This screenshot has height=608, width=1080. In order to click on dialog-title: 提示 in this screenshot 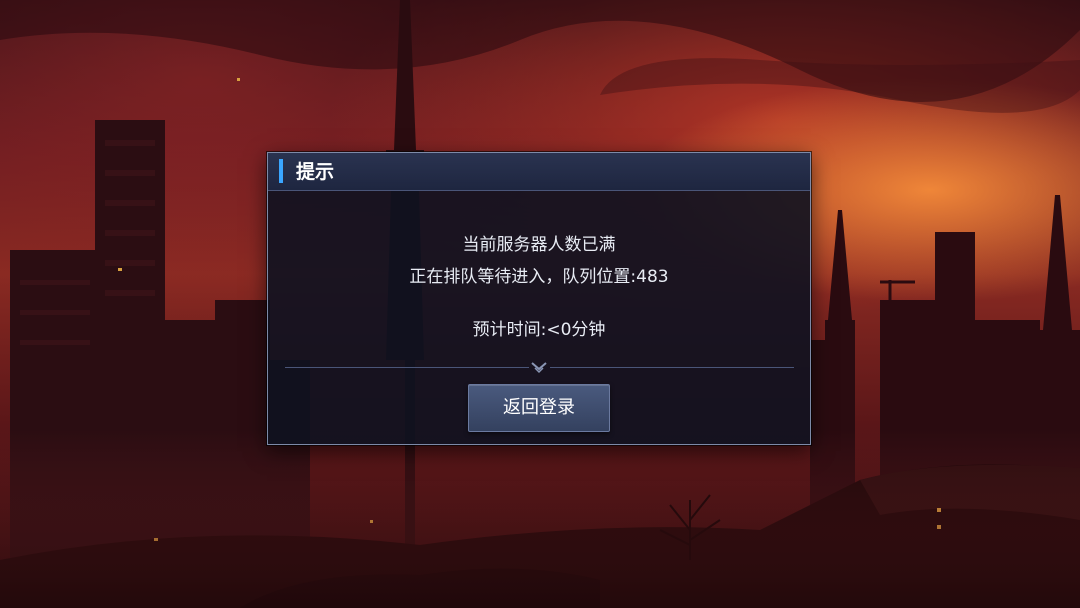, I will do `click(315, 172)`.